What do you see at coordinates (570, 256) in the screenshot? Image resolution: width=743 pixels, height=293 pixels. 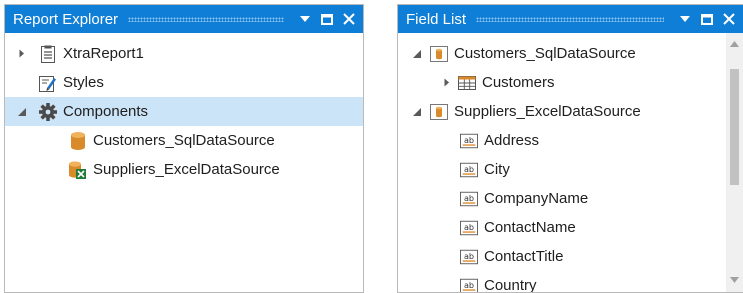 I see `field-item-contacttitle: ab ContactTitle` at bounding box center [570, 256].